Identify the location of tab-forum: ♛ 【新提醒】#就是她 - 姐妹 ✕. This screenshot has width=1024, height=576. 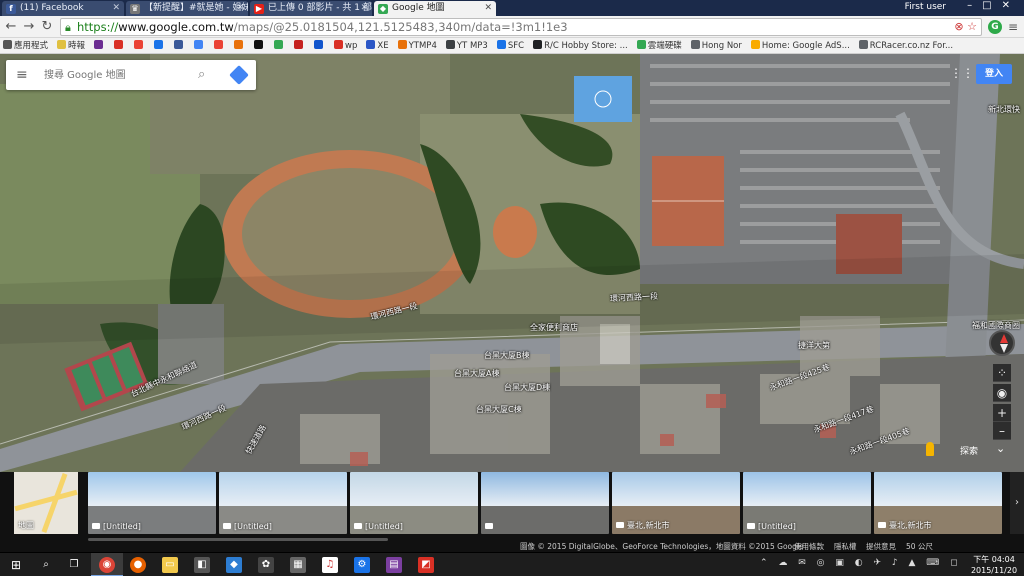
(187, 8).